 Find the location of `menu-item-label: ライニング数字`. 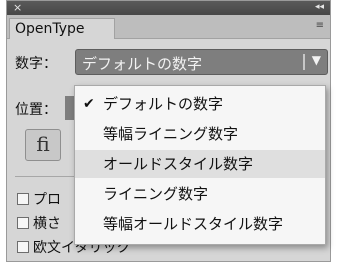

menu-item-label: ライニング数字 is located at coordinates (156, 194).